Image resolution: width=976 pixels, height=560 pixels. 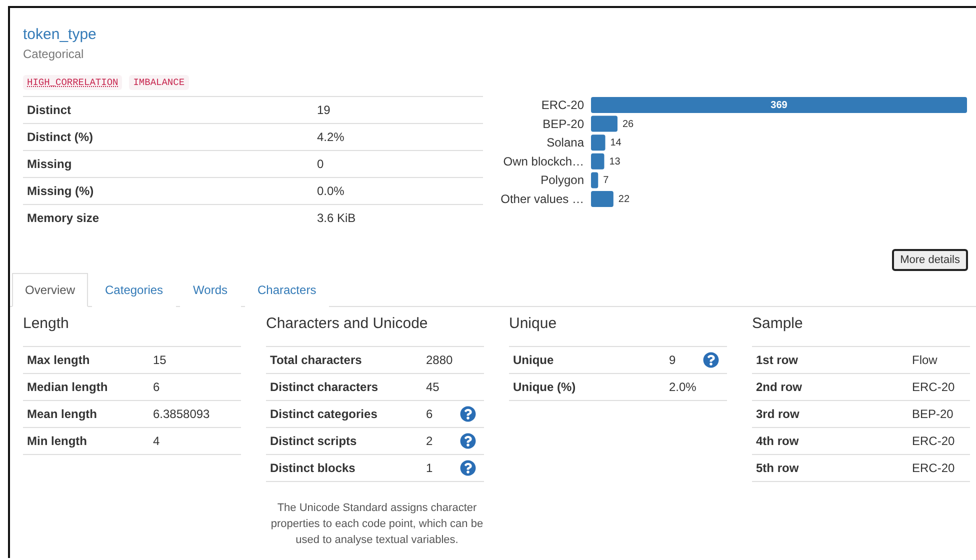 What do you see at coordinates (562, 105) in the screenshot?
I see `bar-label: ERC-20` at bounding box center [562, 105].